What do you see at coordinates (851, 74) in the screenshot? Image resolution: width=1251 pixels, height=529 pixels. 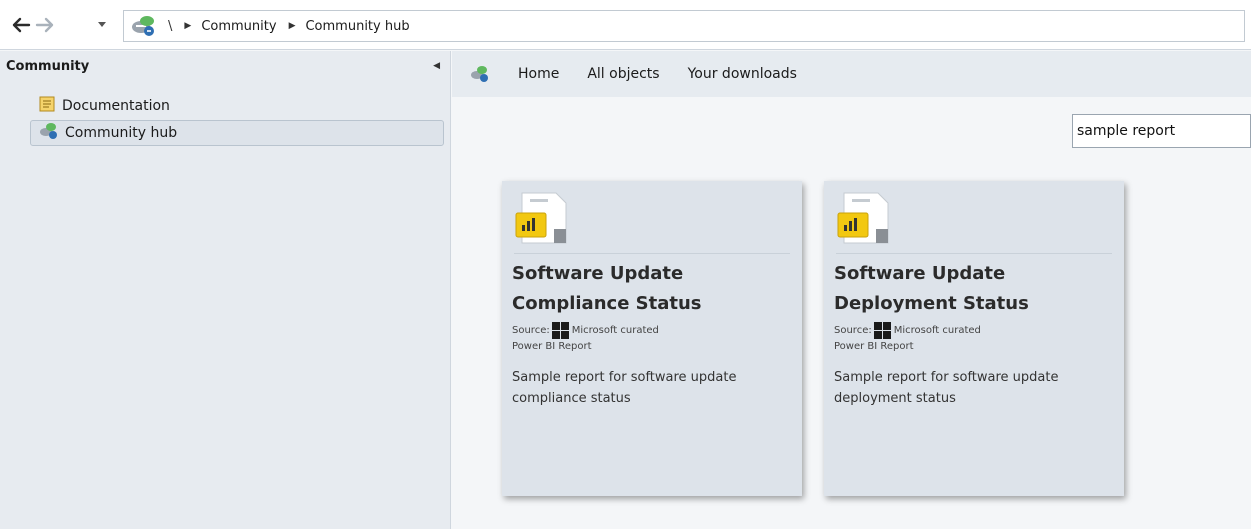 I see `hub-top-nav: Home All objects Your downloads` at bounding box center [851, 74].